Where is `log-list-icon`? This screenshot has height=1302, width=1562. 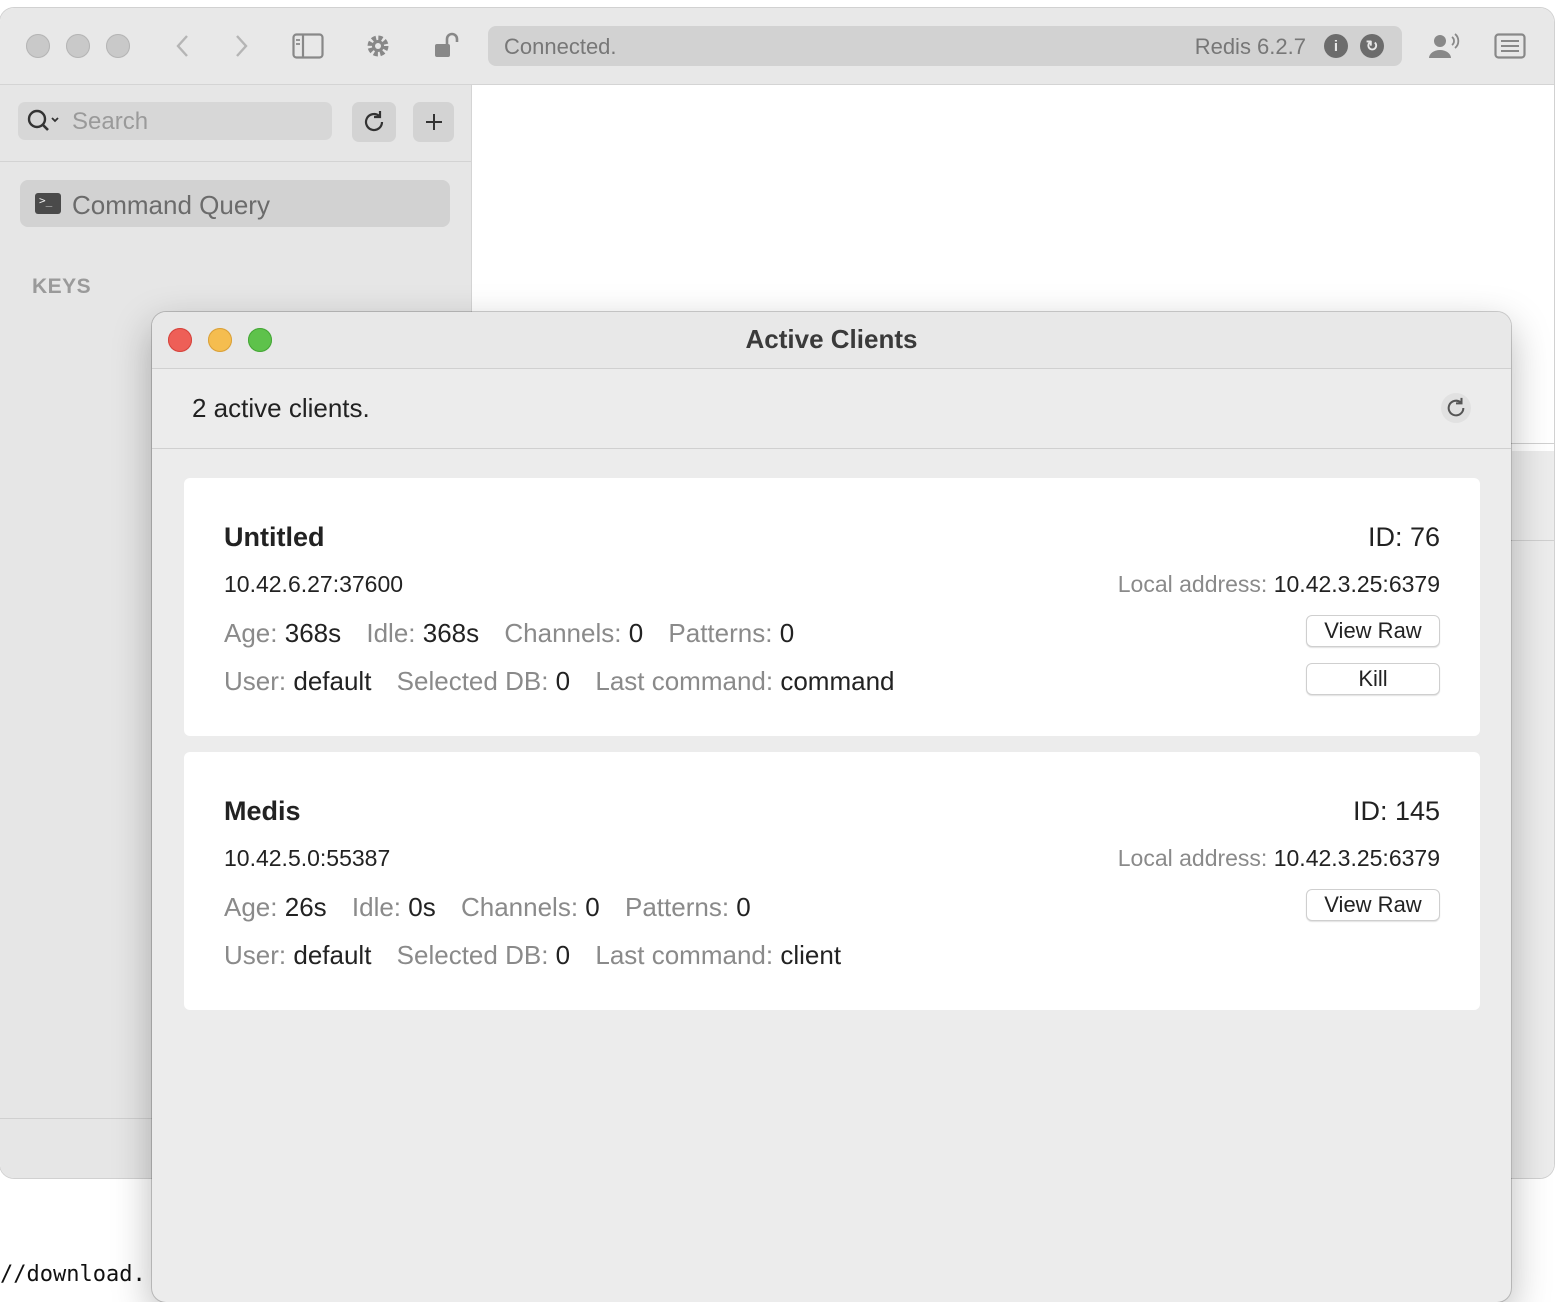 log-list-icon is located at coordinates (1510, 46).